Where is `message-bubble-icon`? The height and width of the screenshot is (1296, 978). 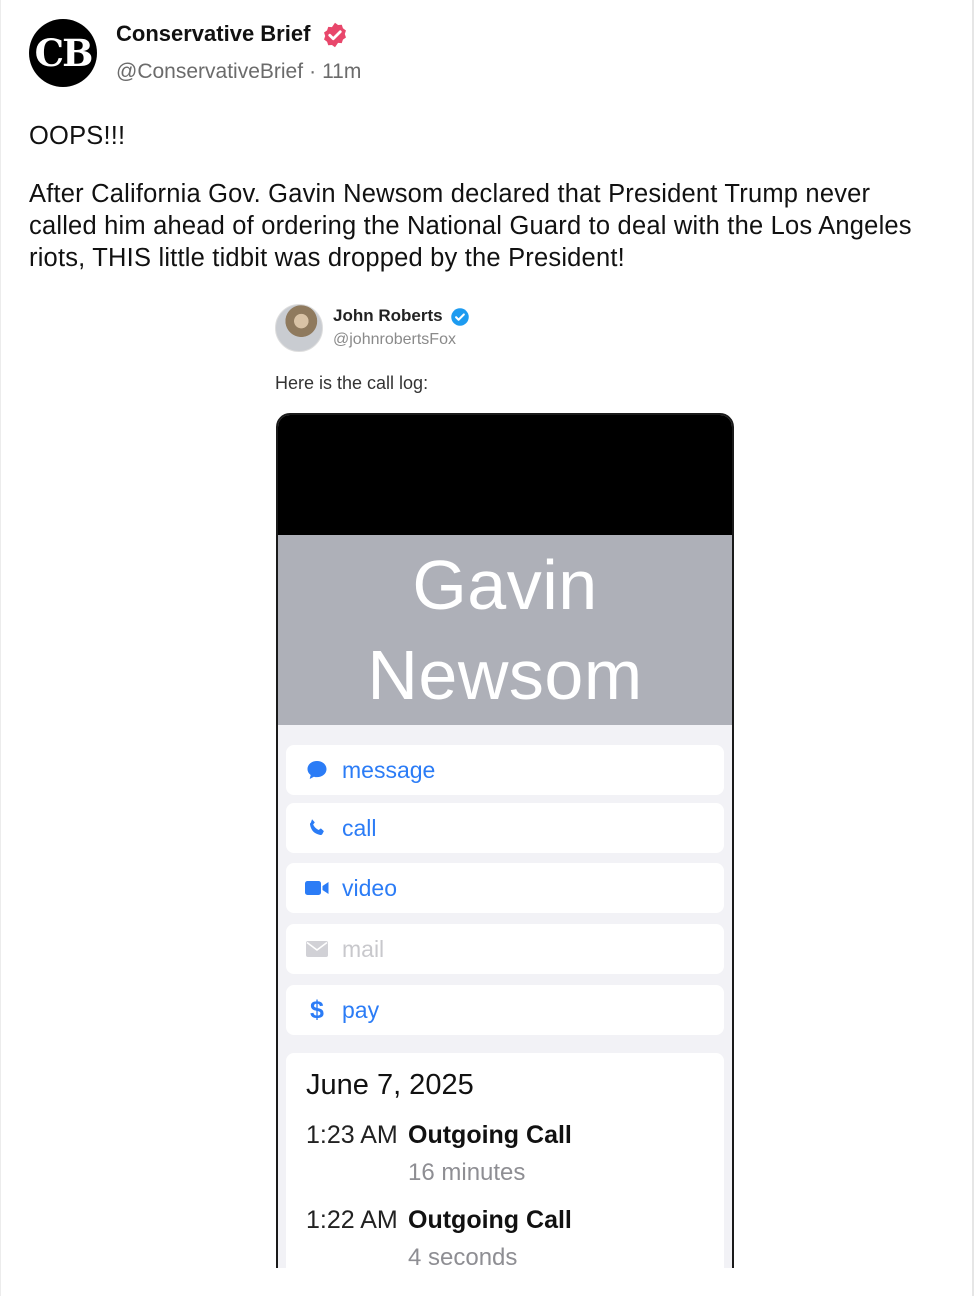
message-bubble-icon is located at coordinates (317, 770).